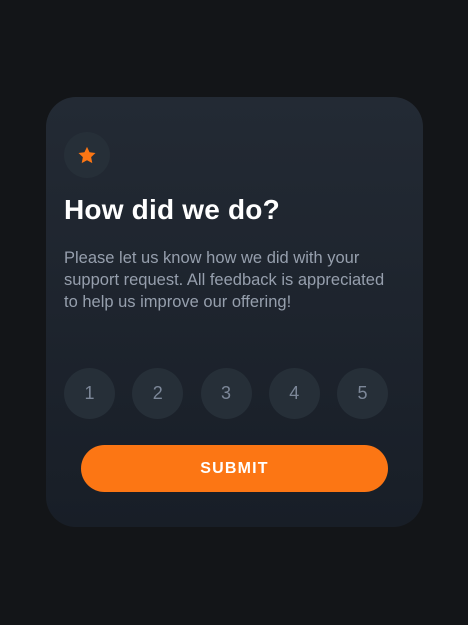 Image resolution: width=468 pixels, height=625 pixels. I want to click on rating-options: 1 2 3 4 5, so click(226, 393).